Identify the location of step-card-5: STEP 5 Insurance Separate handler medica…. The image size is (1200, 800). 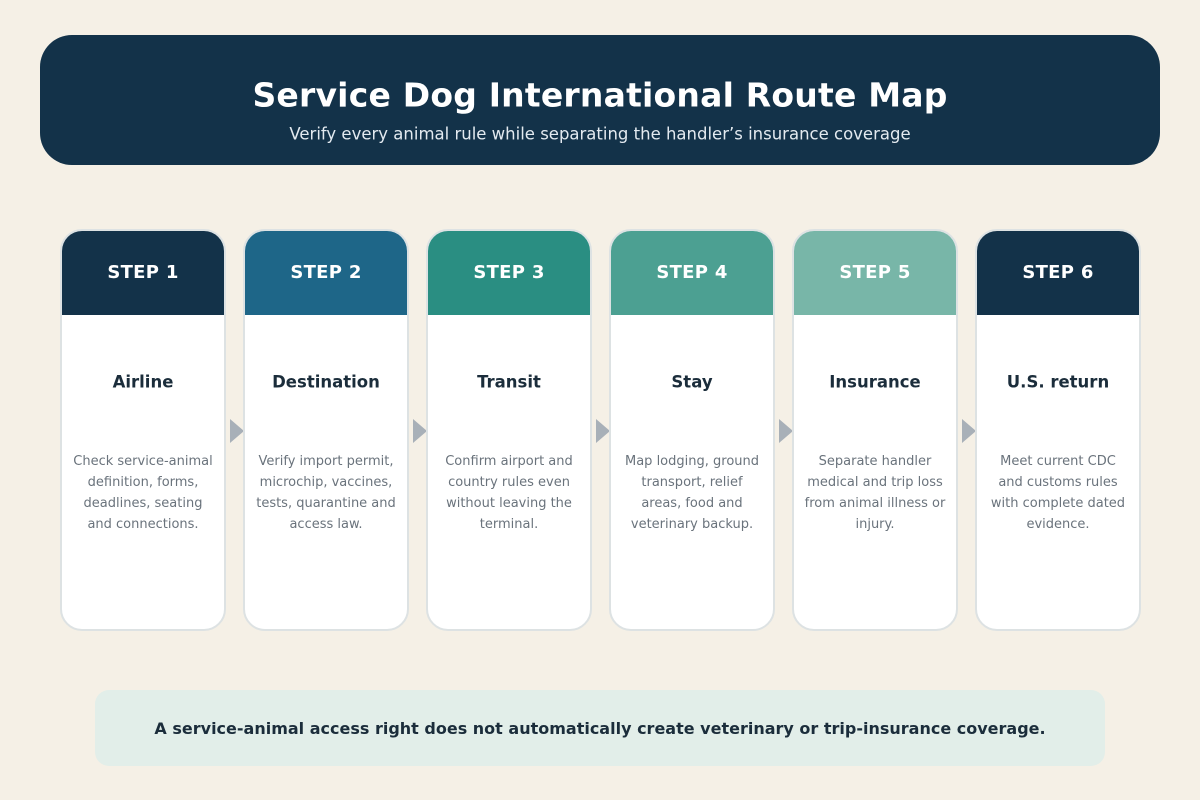
(875, 430).